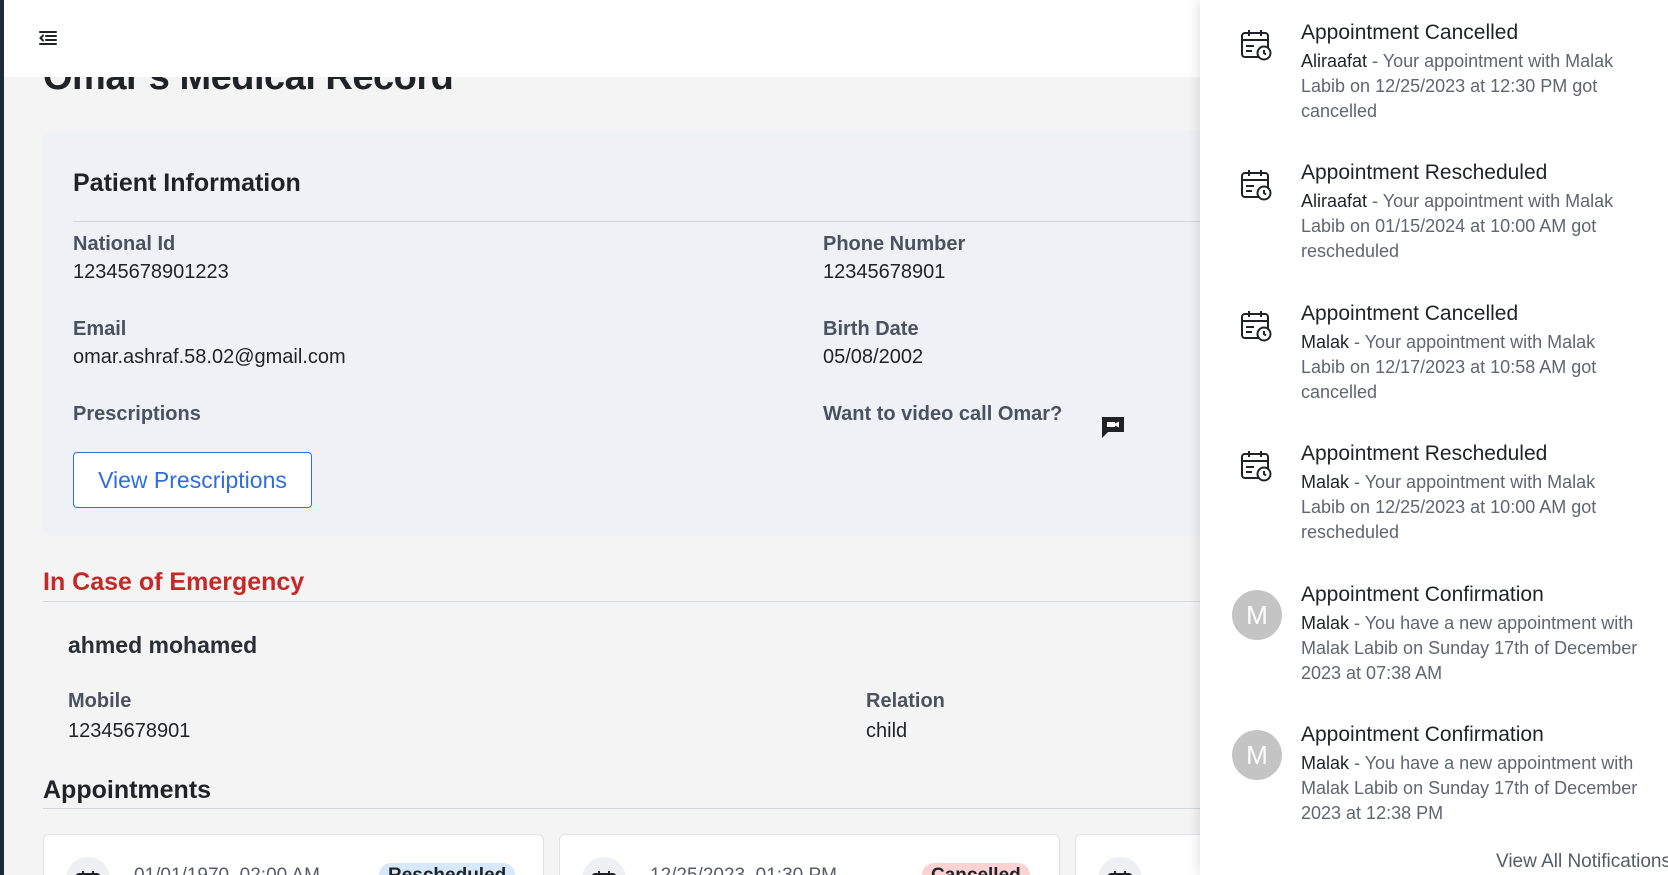 The image size is (1668, 875). What do you see at coordinates (943, 414) in the screenshot?
I see `video-call-label: Want to video call Omar?` at bounding box center [943, 414].